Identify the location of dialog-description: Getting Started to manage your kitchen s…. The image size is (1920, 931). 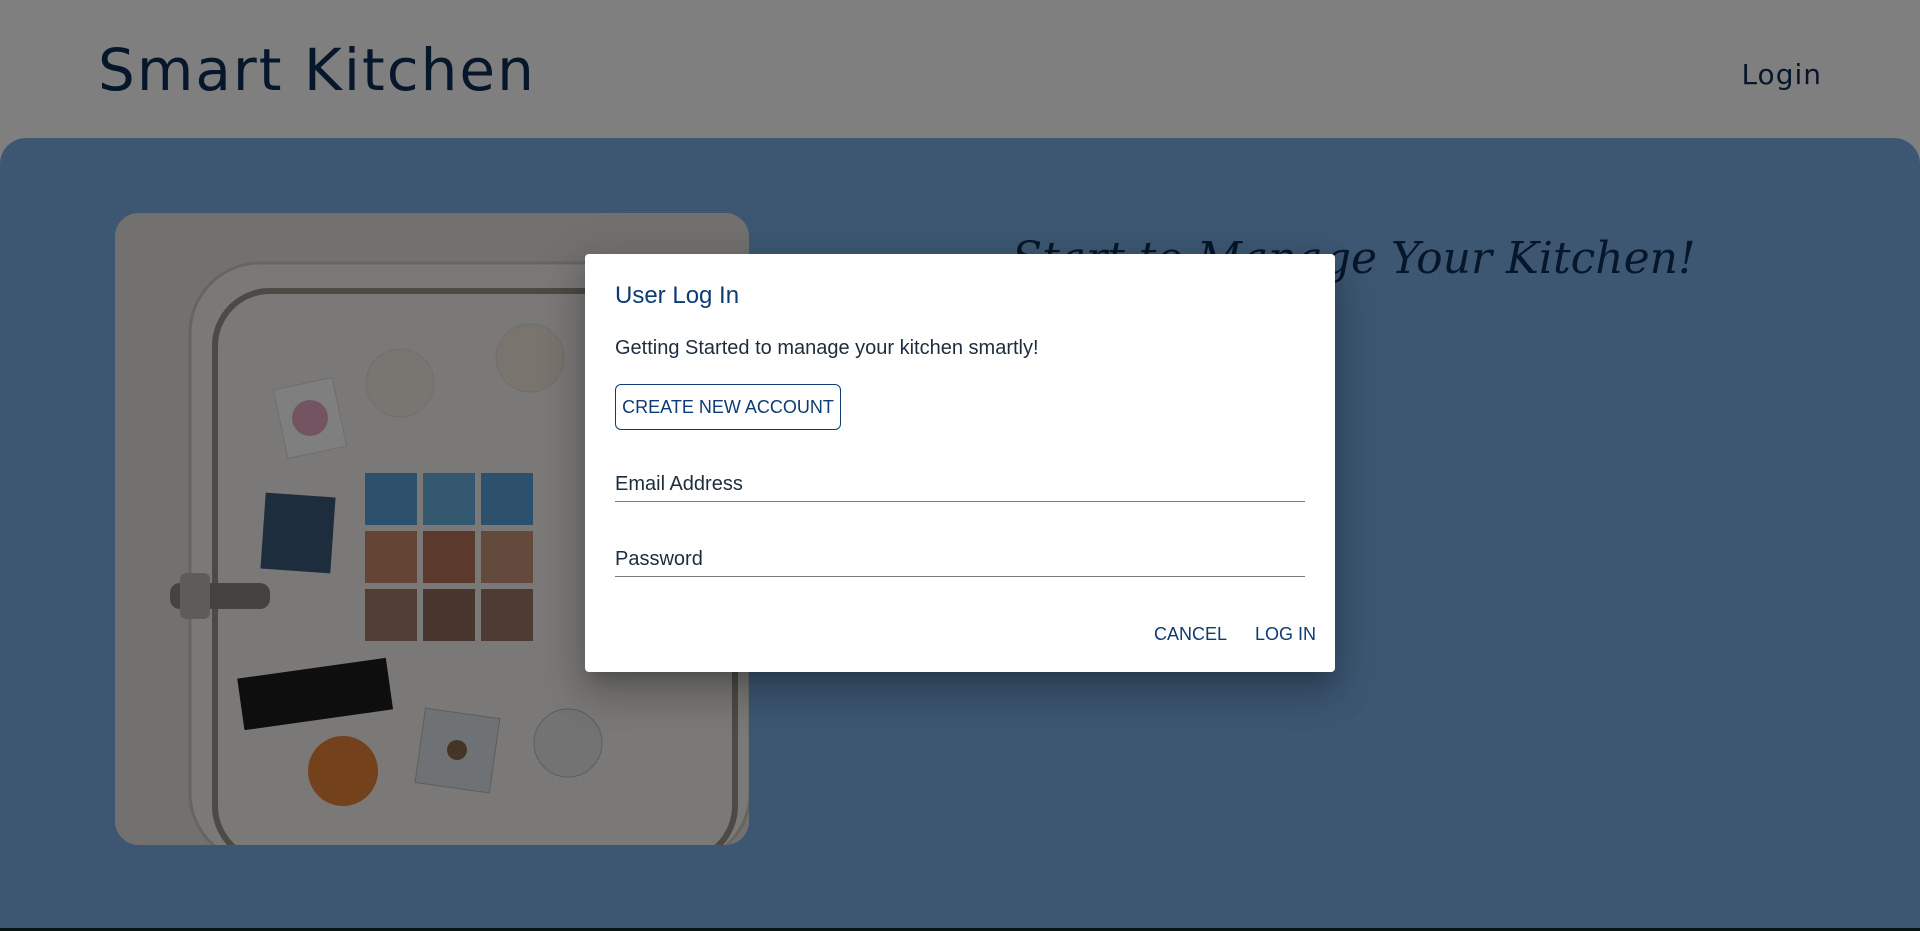
(827, 348).